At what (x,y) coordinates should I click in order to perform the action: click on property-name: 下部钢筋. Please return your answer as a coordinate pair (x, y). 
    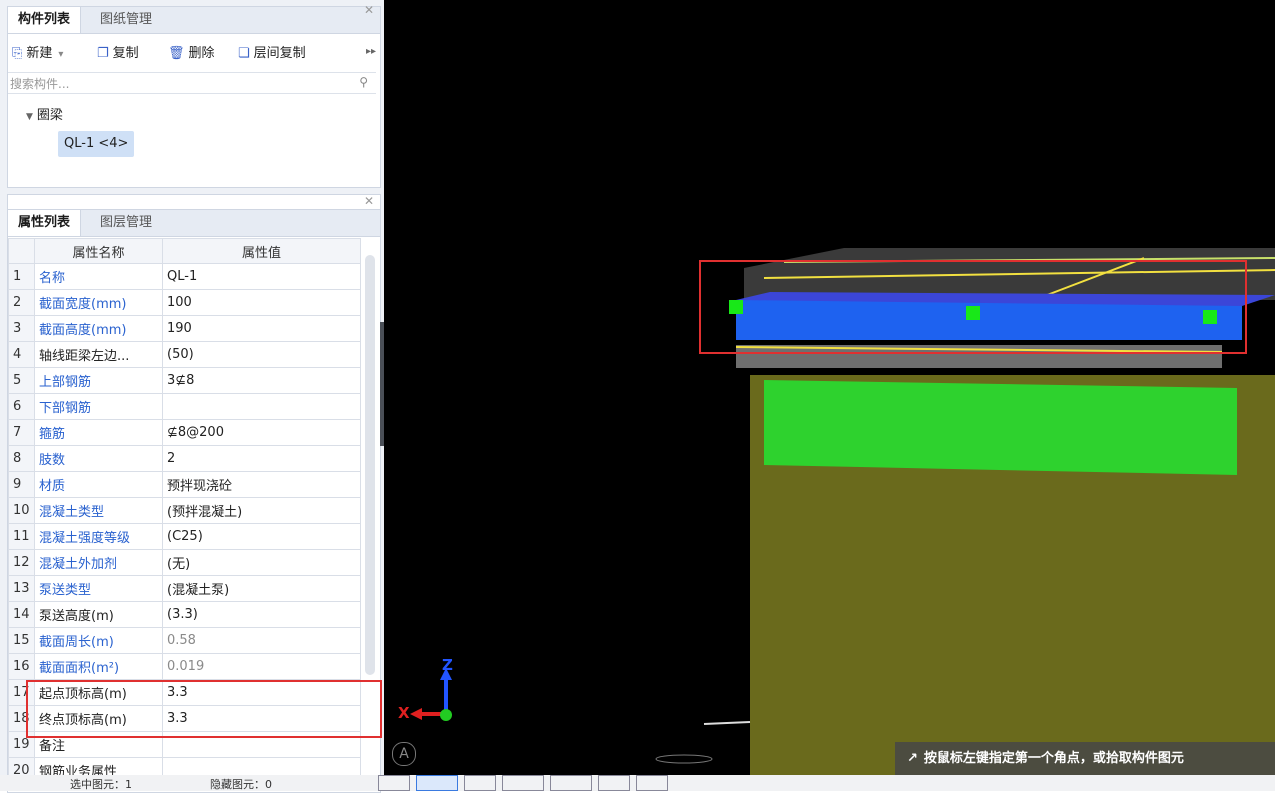
    Looking at the image, I should click on (98, 406).